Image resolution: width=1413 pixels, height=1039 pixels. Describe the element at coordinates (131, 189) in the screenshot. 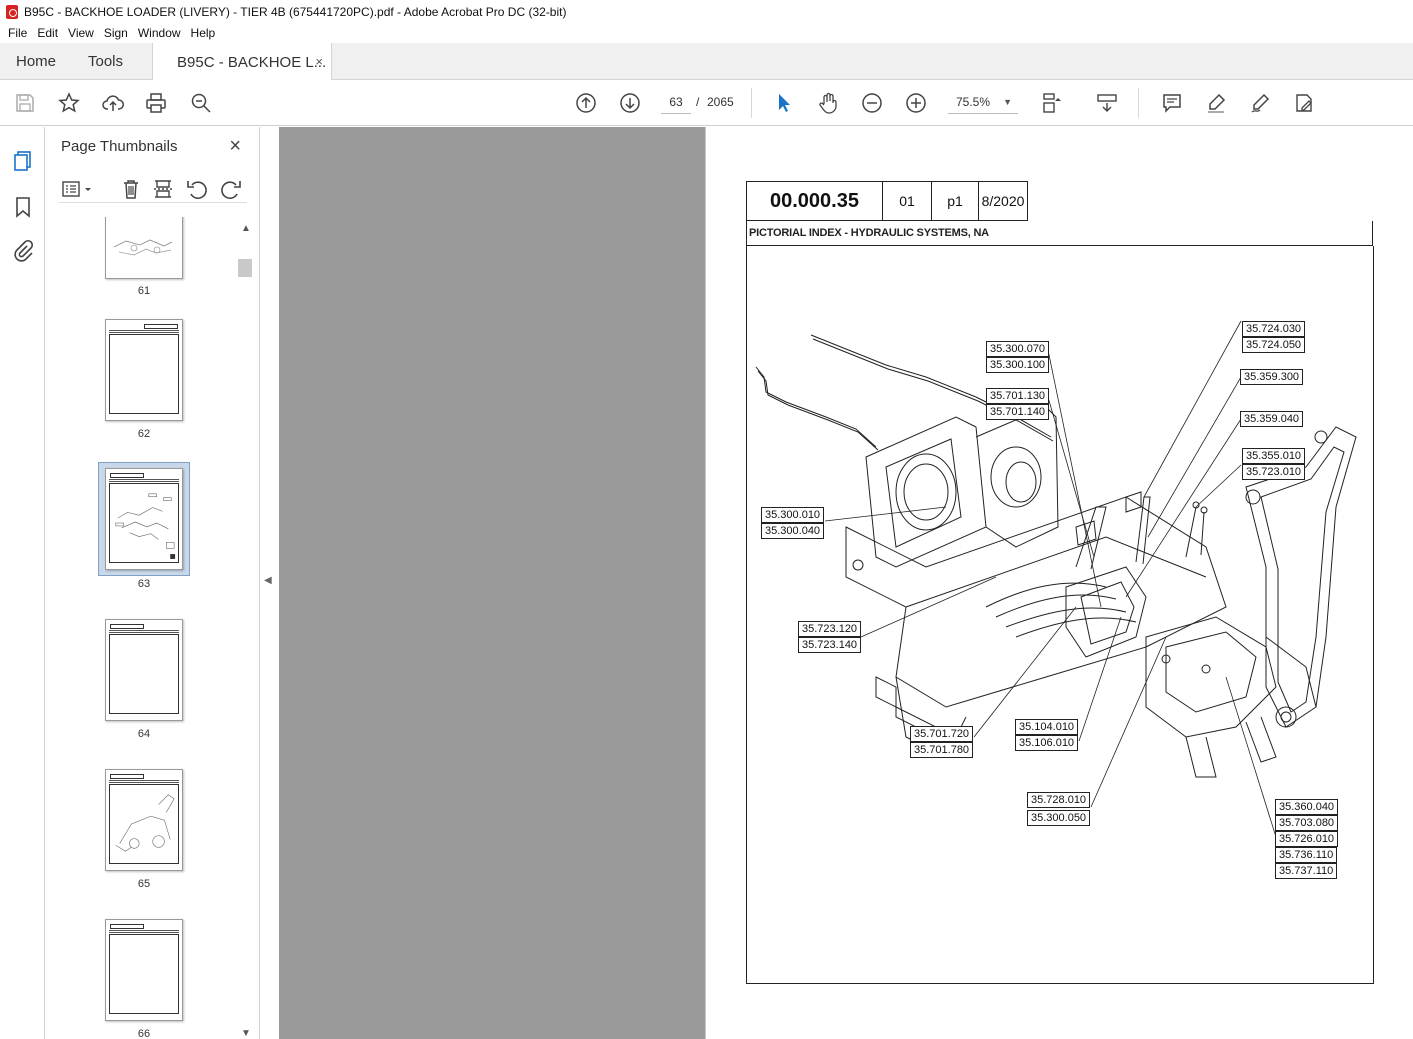

I see `delete-page-icon` at that location.